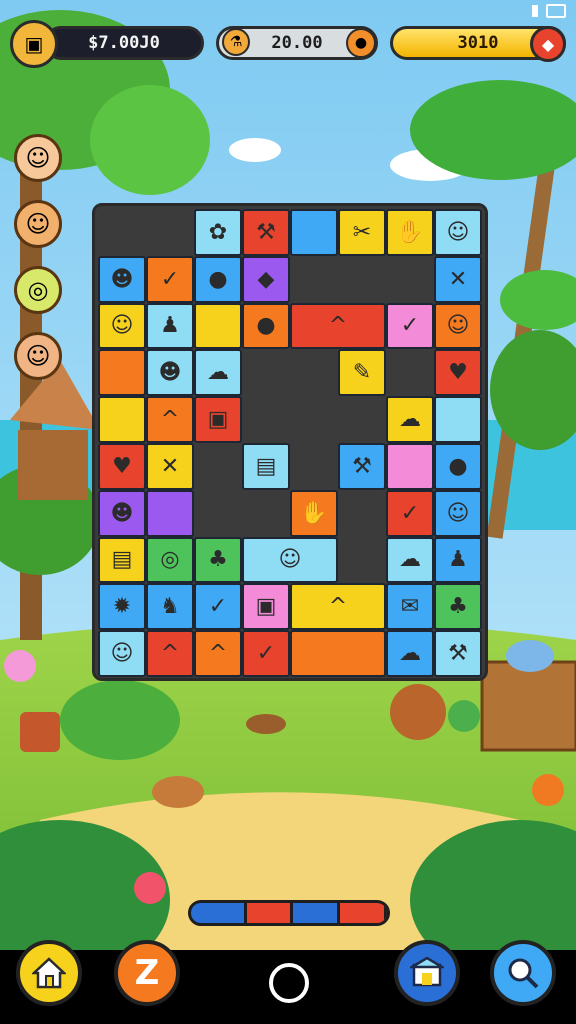  I want to click on cat-tile: ☺, so click(290, 560).